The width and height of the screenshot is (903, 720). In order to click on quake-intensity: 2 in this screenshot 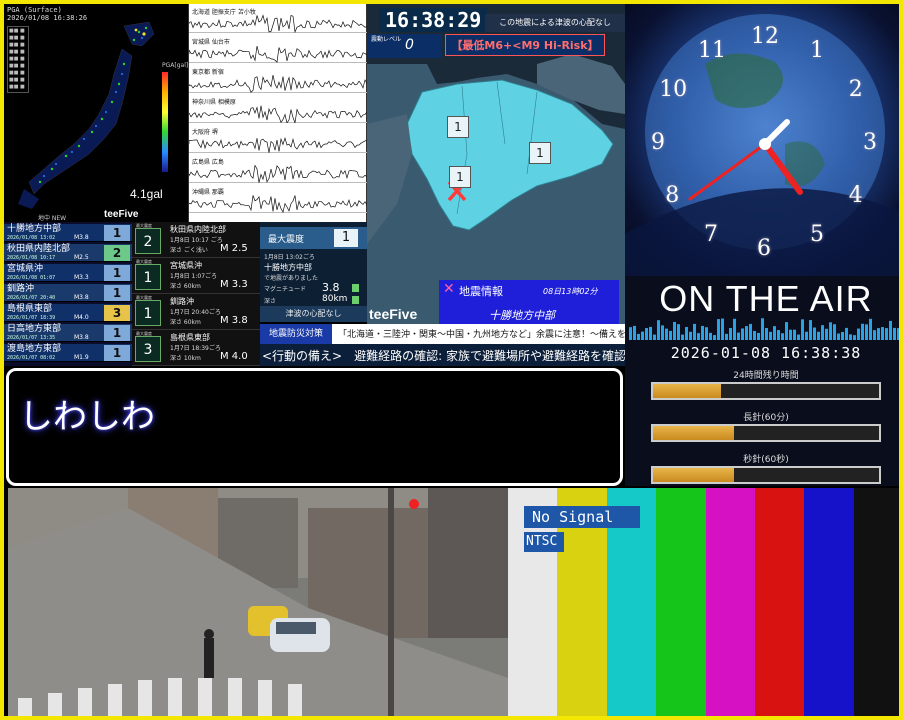, I will do `click(117, 253)`.